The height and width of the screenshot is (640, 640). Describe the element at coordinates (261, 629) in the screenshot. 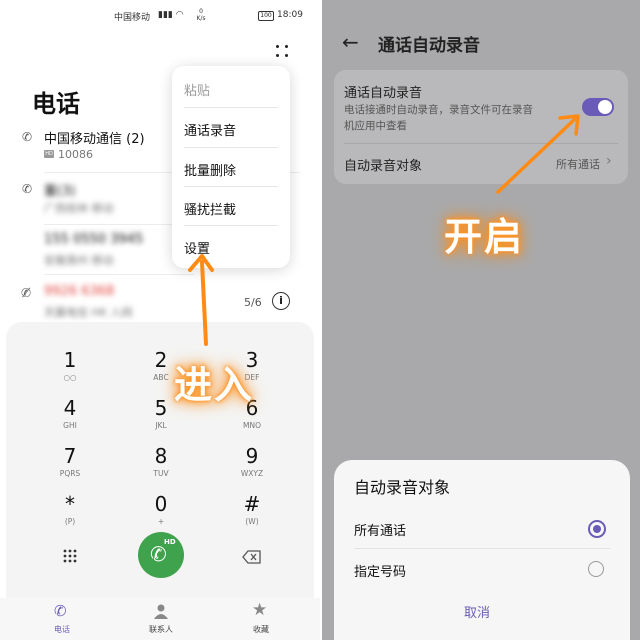

I see `nav-label: 收藏` at that location.